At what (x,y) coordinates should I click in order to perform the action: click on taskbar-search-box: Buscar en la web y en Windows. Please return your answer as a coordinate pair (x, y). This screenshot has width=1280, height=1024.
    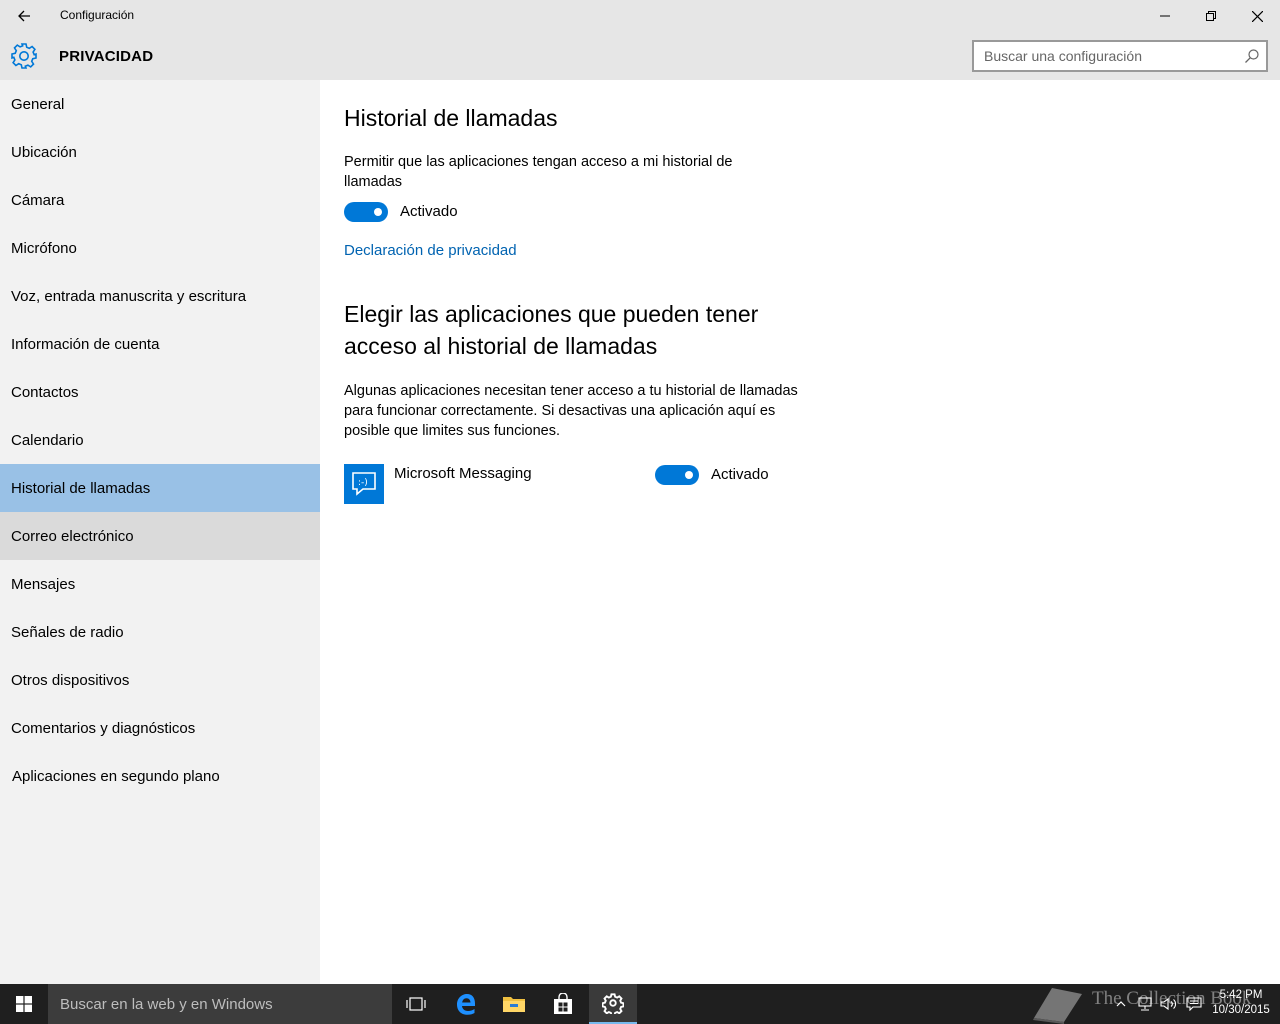
    Looking at the image, I should click on (220, 1004).